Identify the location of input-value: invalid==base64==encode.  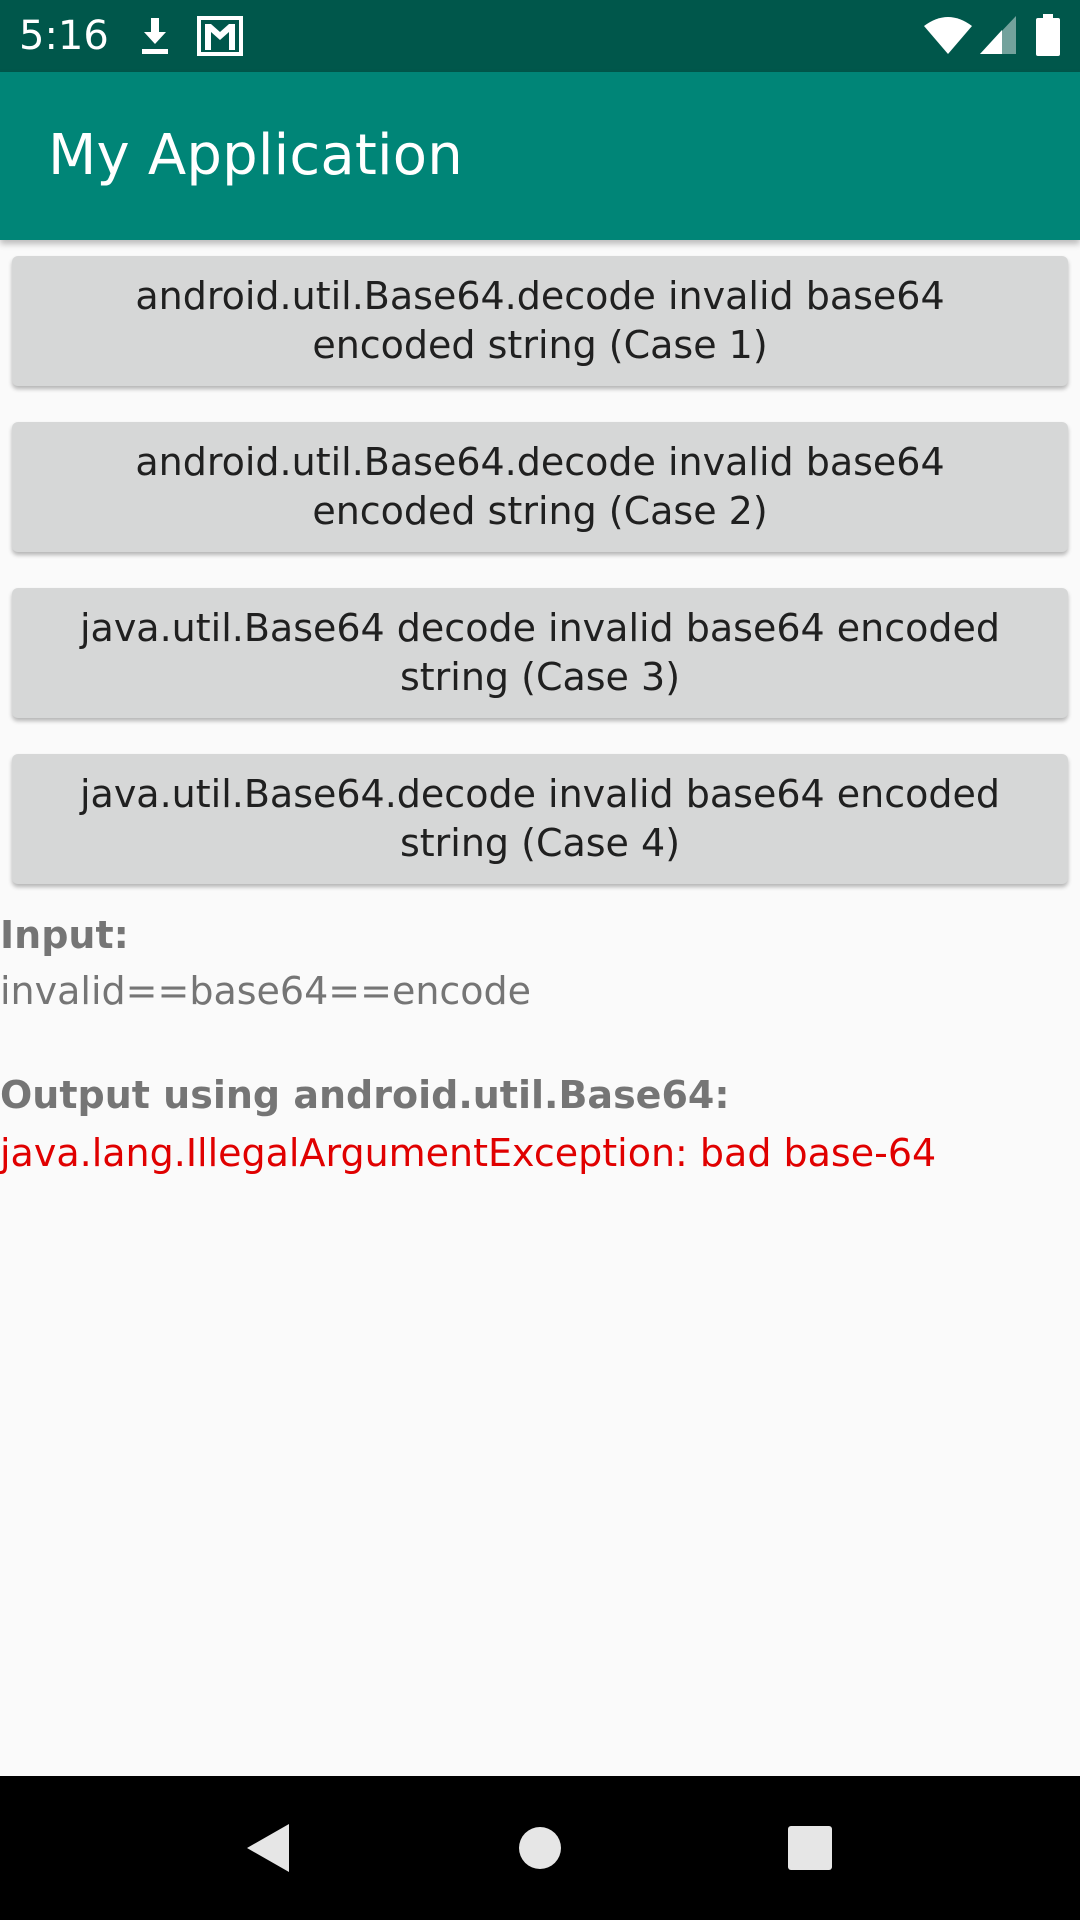
(266, 991).